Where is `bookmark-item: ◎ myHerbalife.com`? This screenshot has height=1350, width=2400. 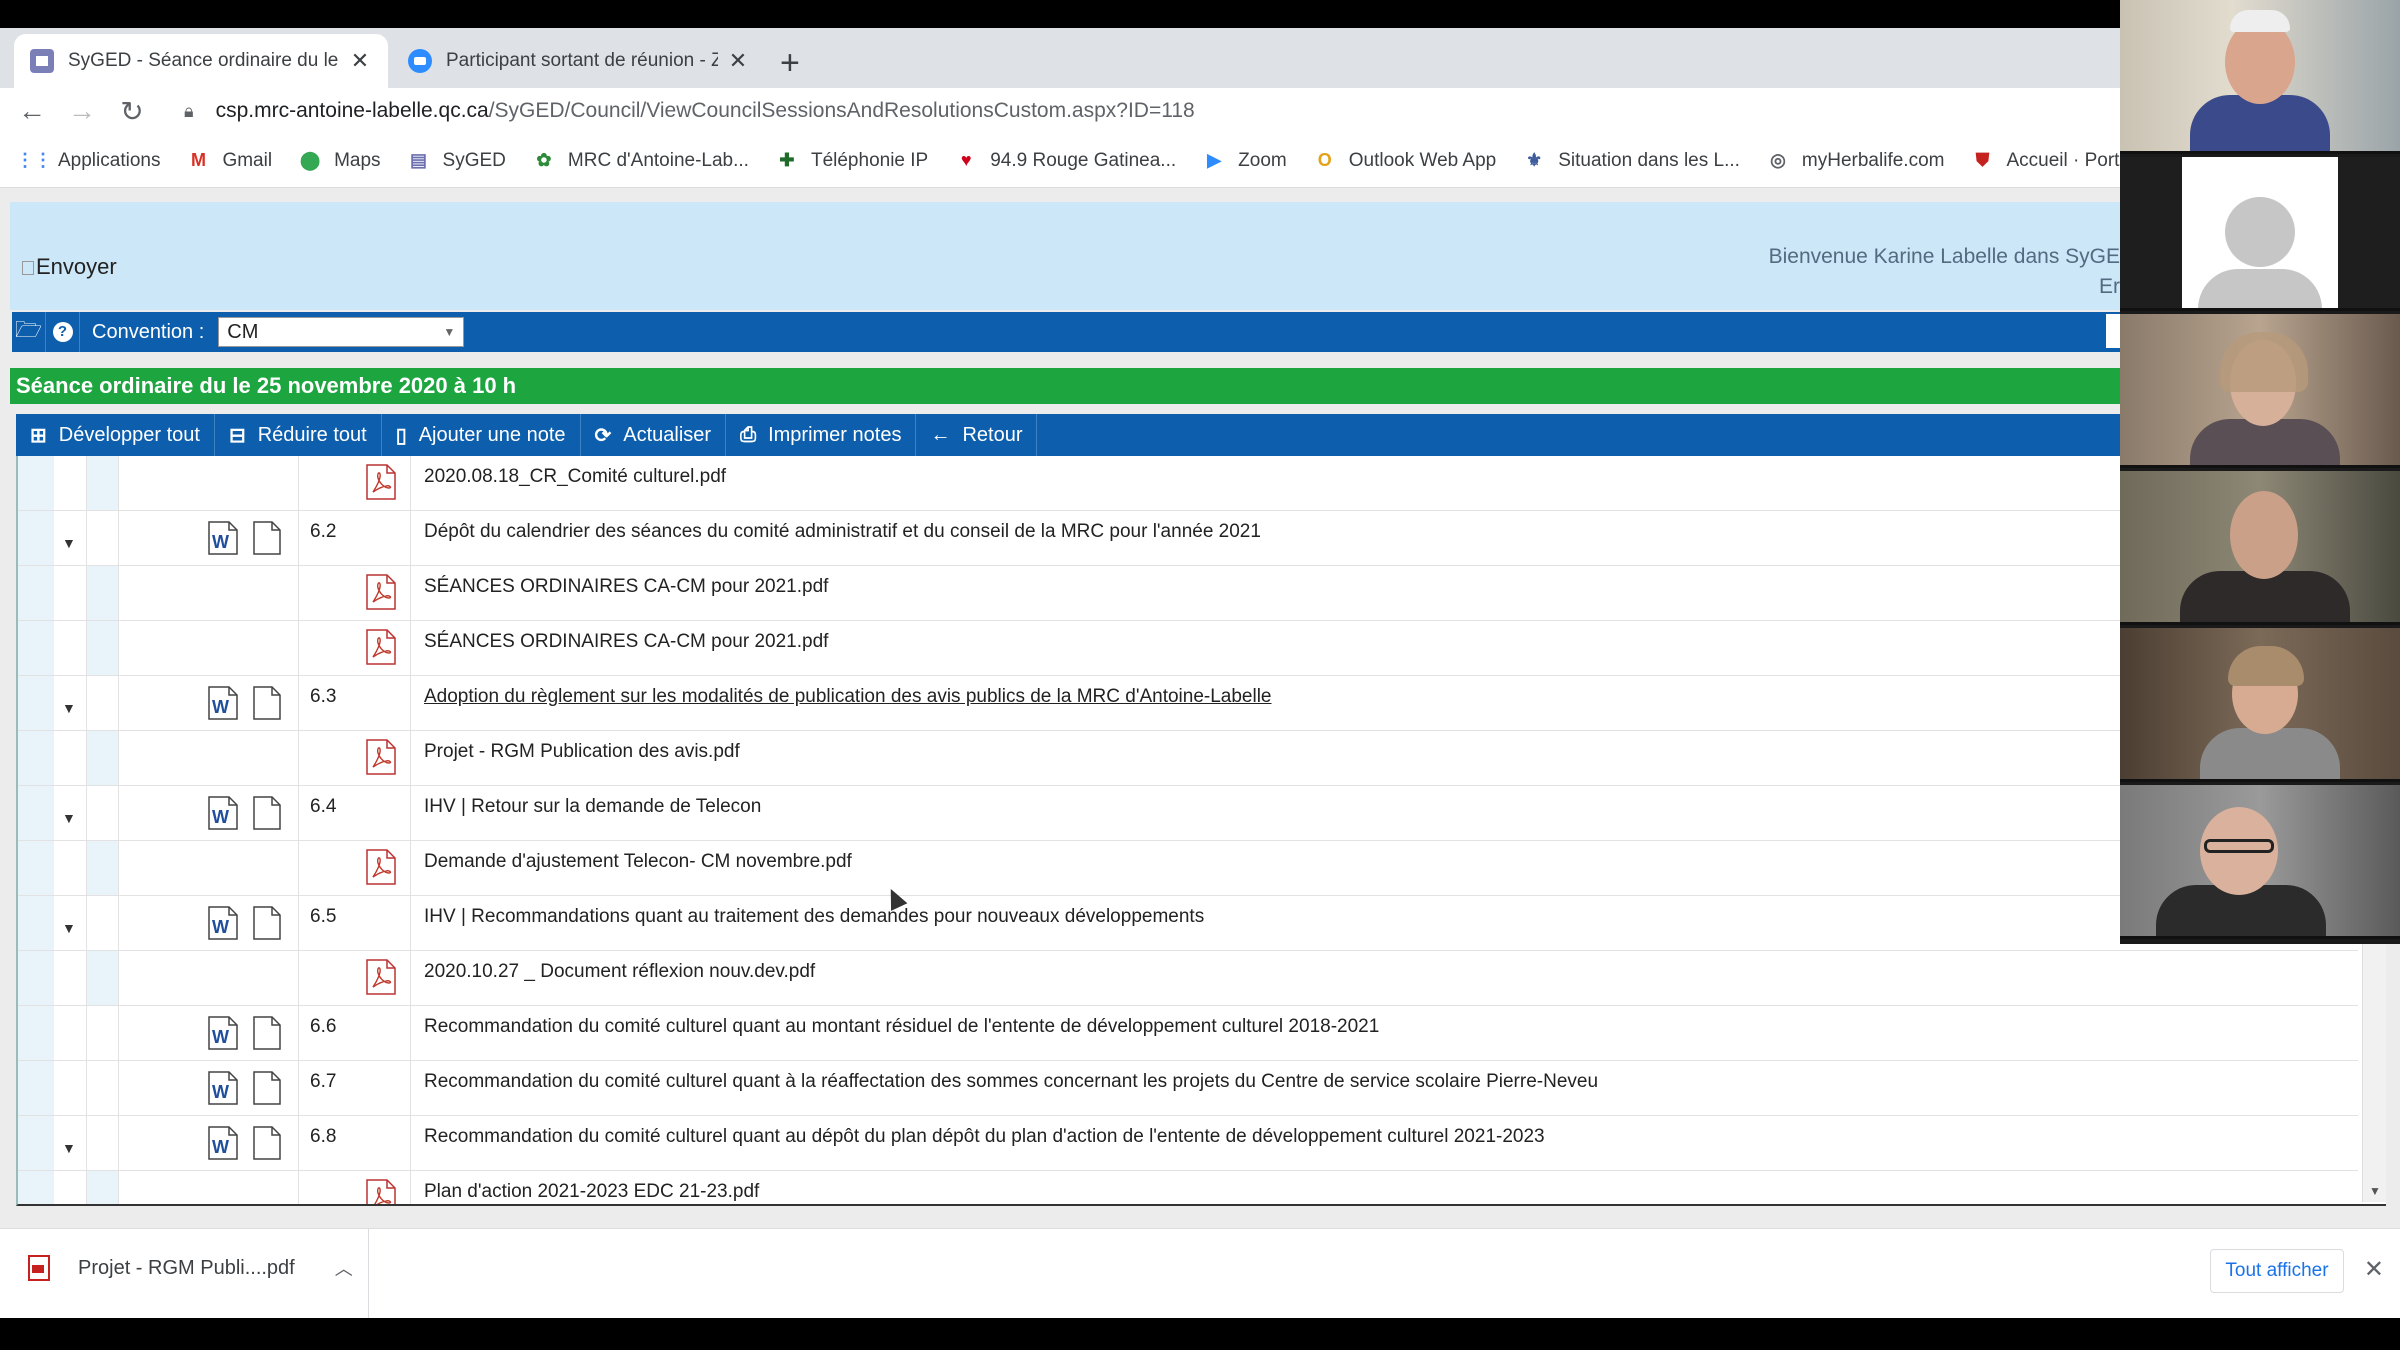
bookmark-item: ◎ myHerbalife.com is located at coordinates (1855, 161).